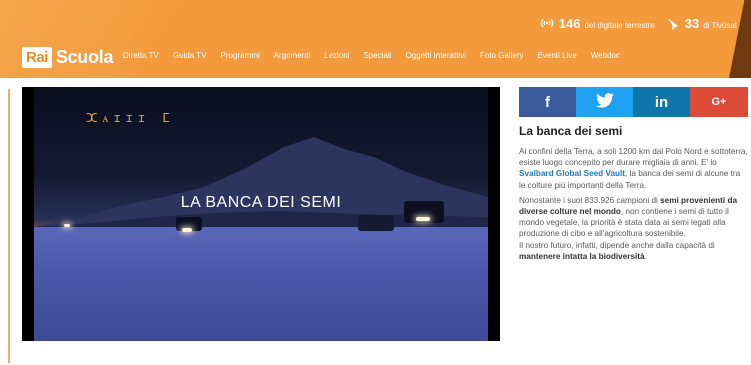 This screenshot has height=365, width=751. I want to click on text-span: Nonostante i suoi 833.926 campioni di, so click(590, 200).